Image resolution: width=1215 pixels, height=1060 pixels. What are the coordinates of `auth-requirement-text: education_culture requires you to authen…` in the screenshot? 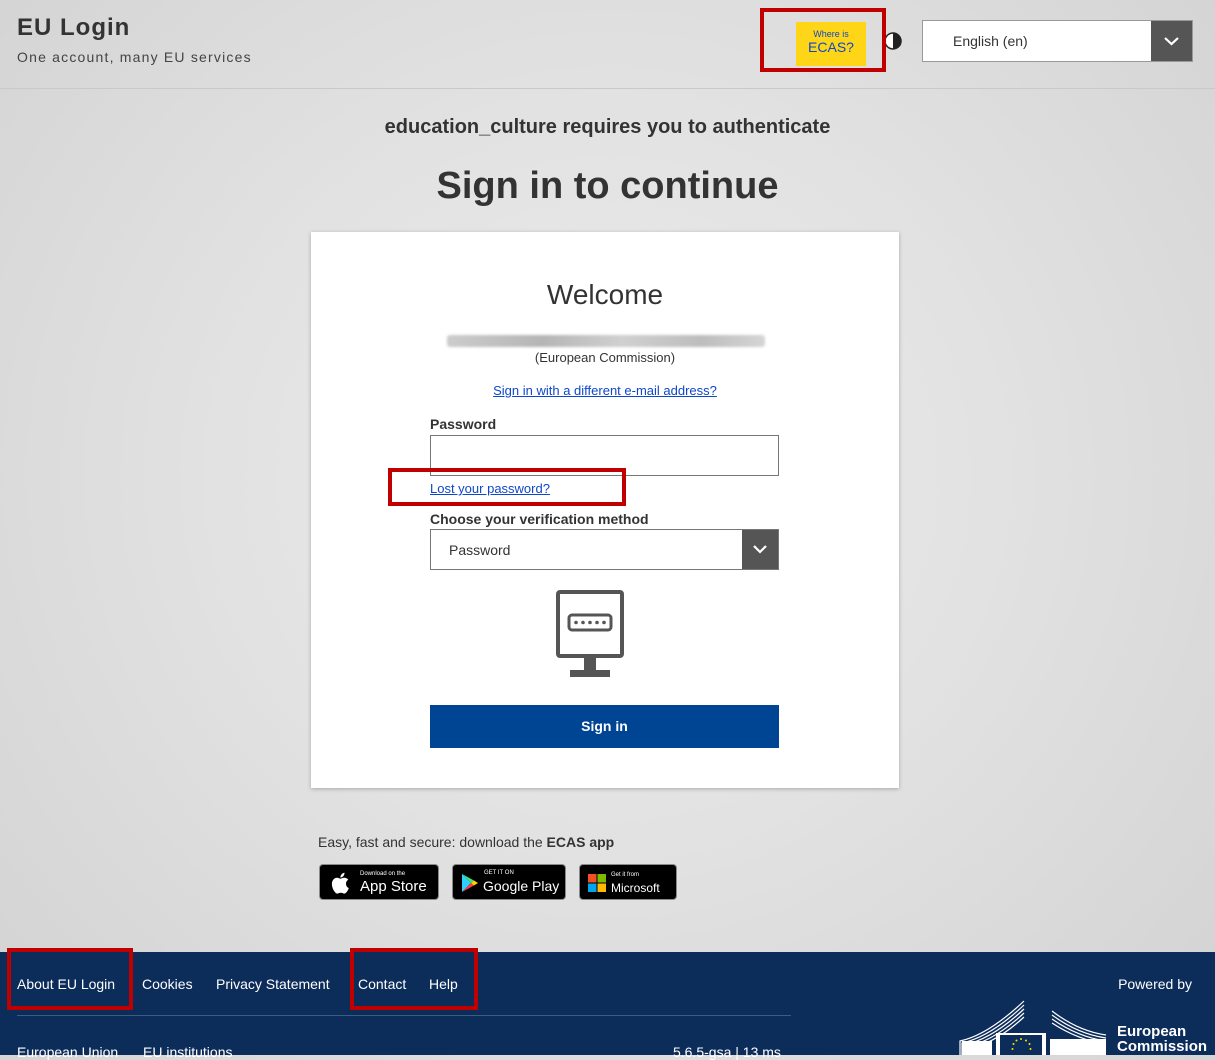 It's located at (607, 127).